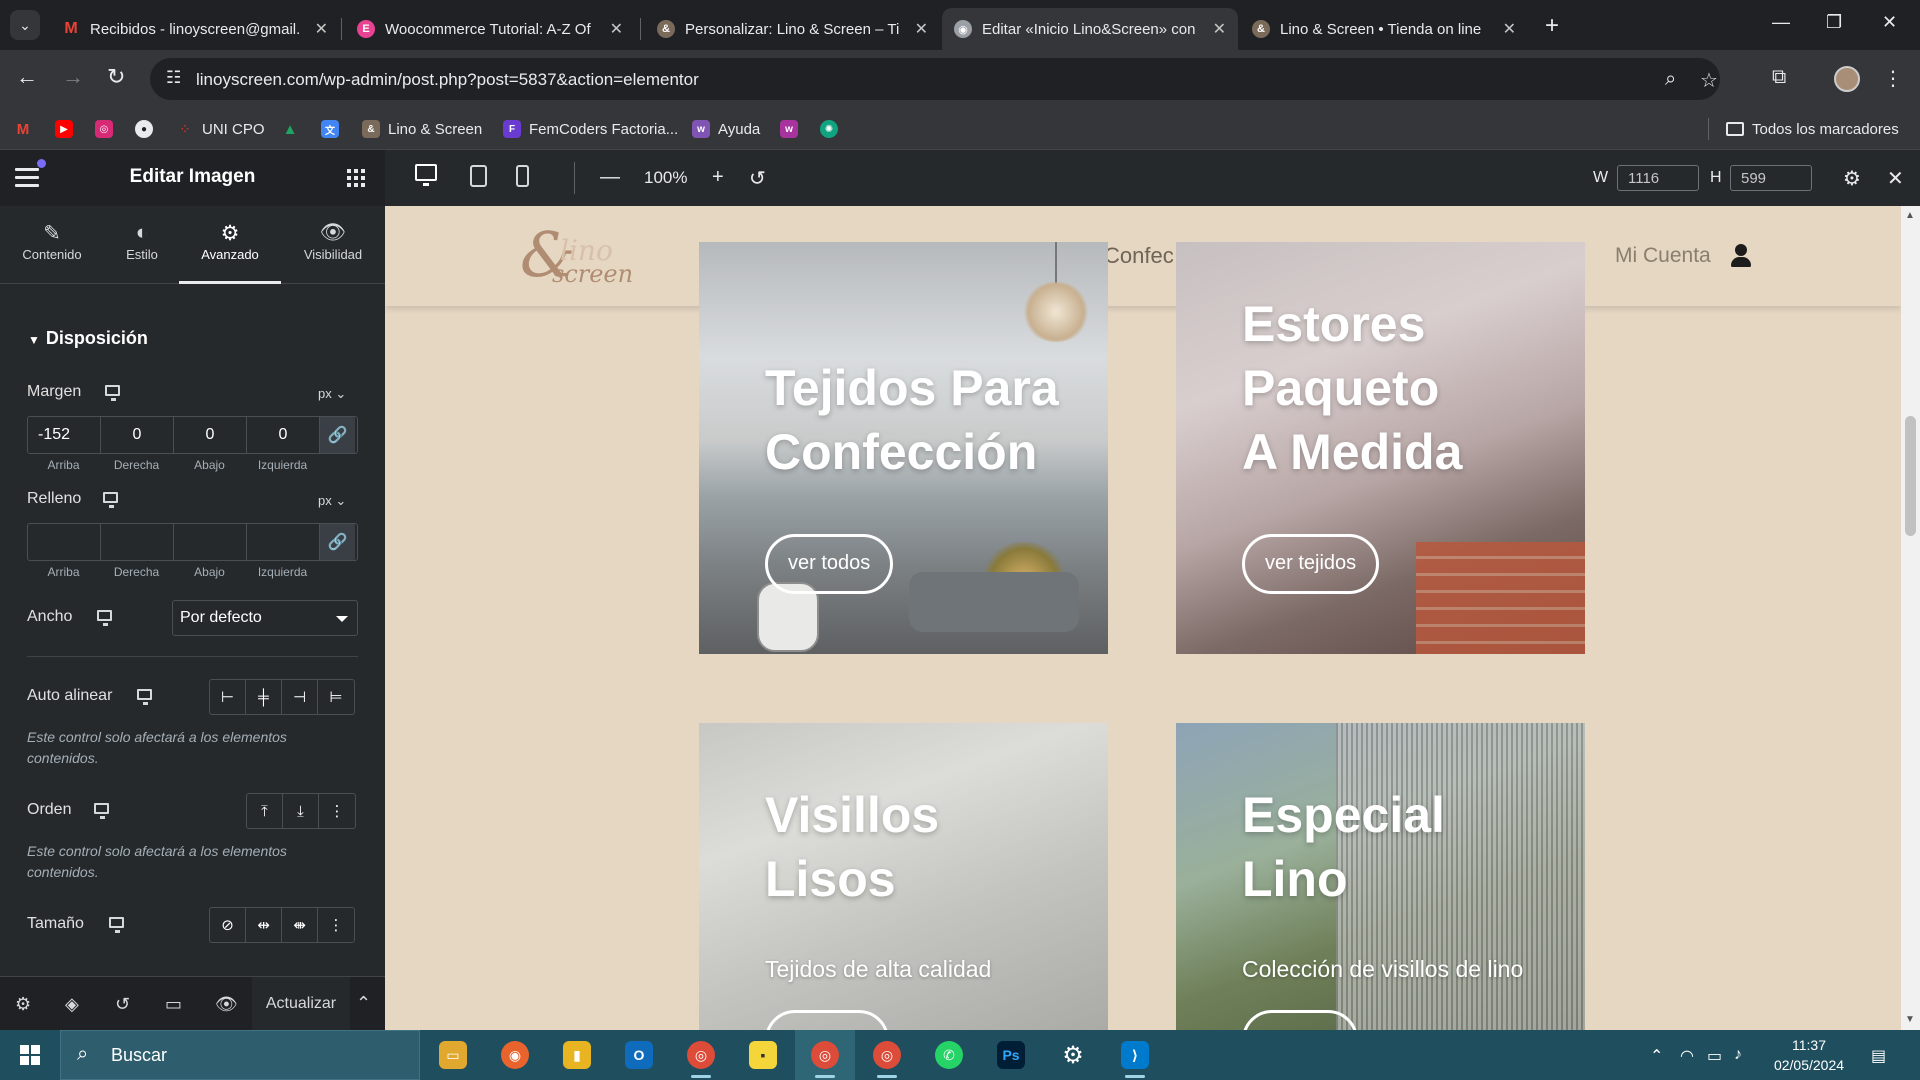 This screenshot has width=1920, height=1080. What do you see at coordinates (264, 697) in the screenshot?
I see `align-center-icon: ╪` at bounding box center [264, 697].